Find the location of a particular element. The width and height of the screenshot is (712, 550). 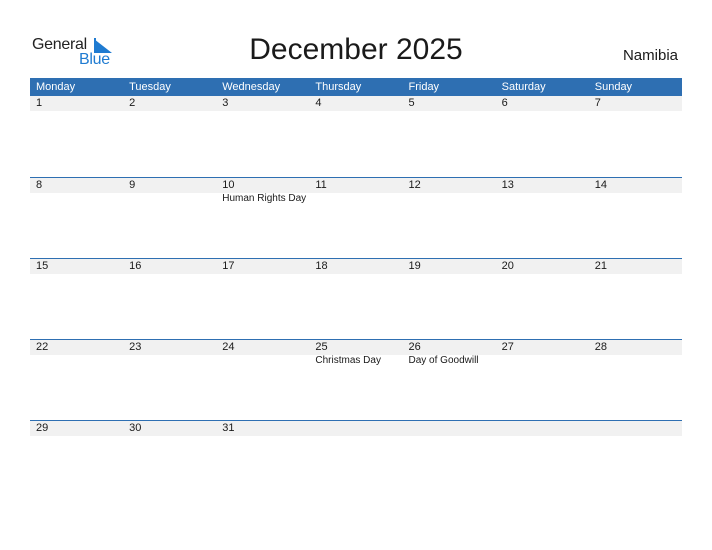

day-cell: 18 is located at coordinates (355, 266).